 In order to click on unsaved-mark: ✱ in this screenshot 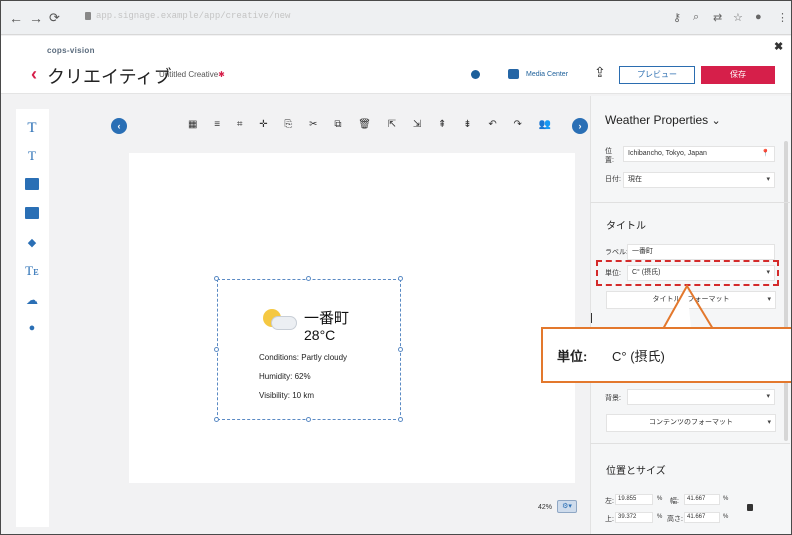, I will do `click(221, 74)`.